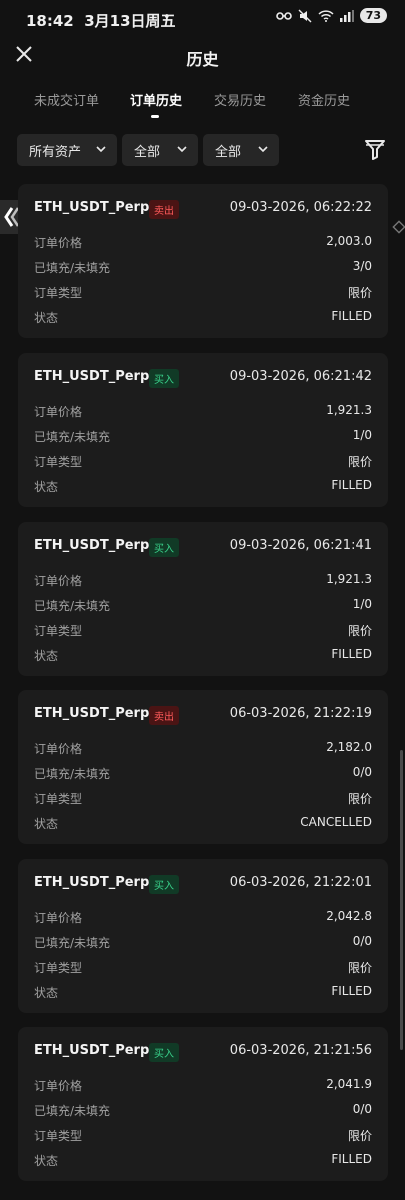 This screenshot has height=1200, width=405. Describe the element at coordinates (336, 822) in the screenshot. I see `order-status-value: CANCELLED` at that location.